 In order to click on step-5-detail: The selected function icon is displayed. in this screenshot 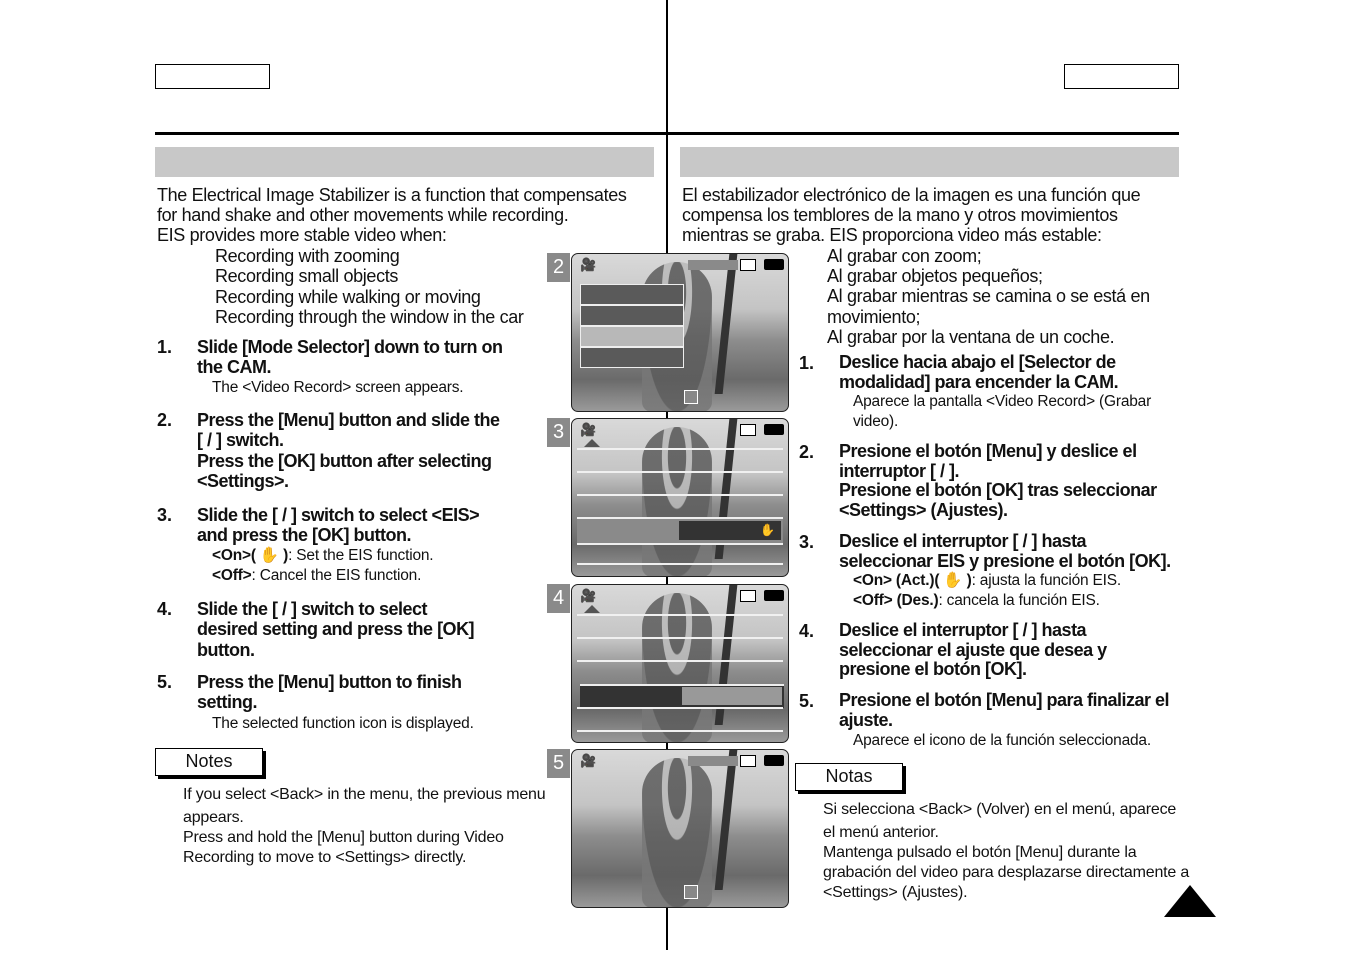, I will do `click(343, 724)`.